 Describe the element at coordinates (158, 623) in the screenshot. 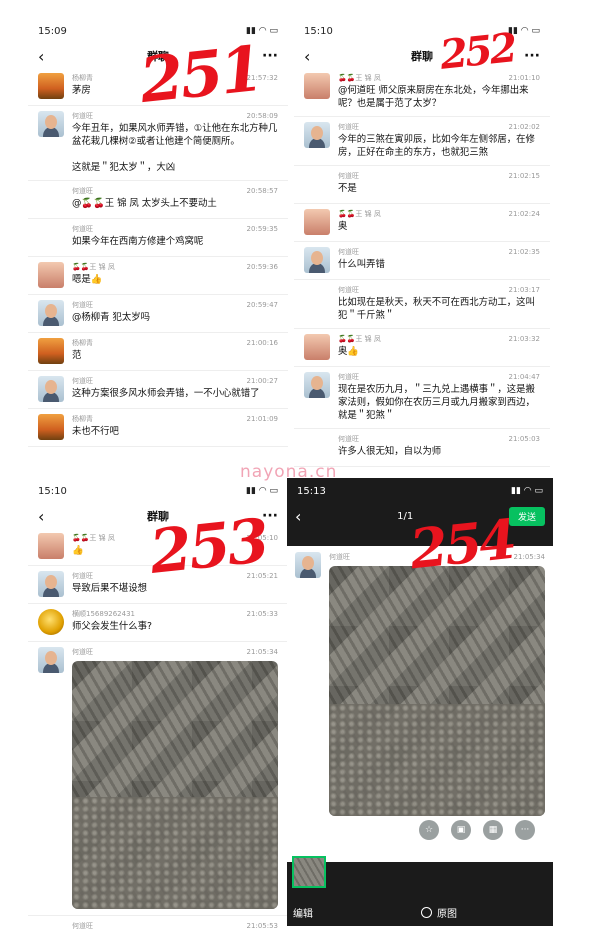

I see `list-item: 横顺15689262431 21:05:33 师父会发生什么事?` at that location.